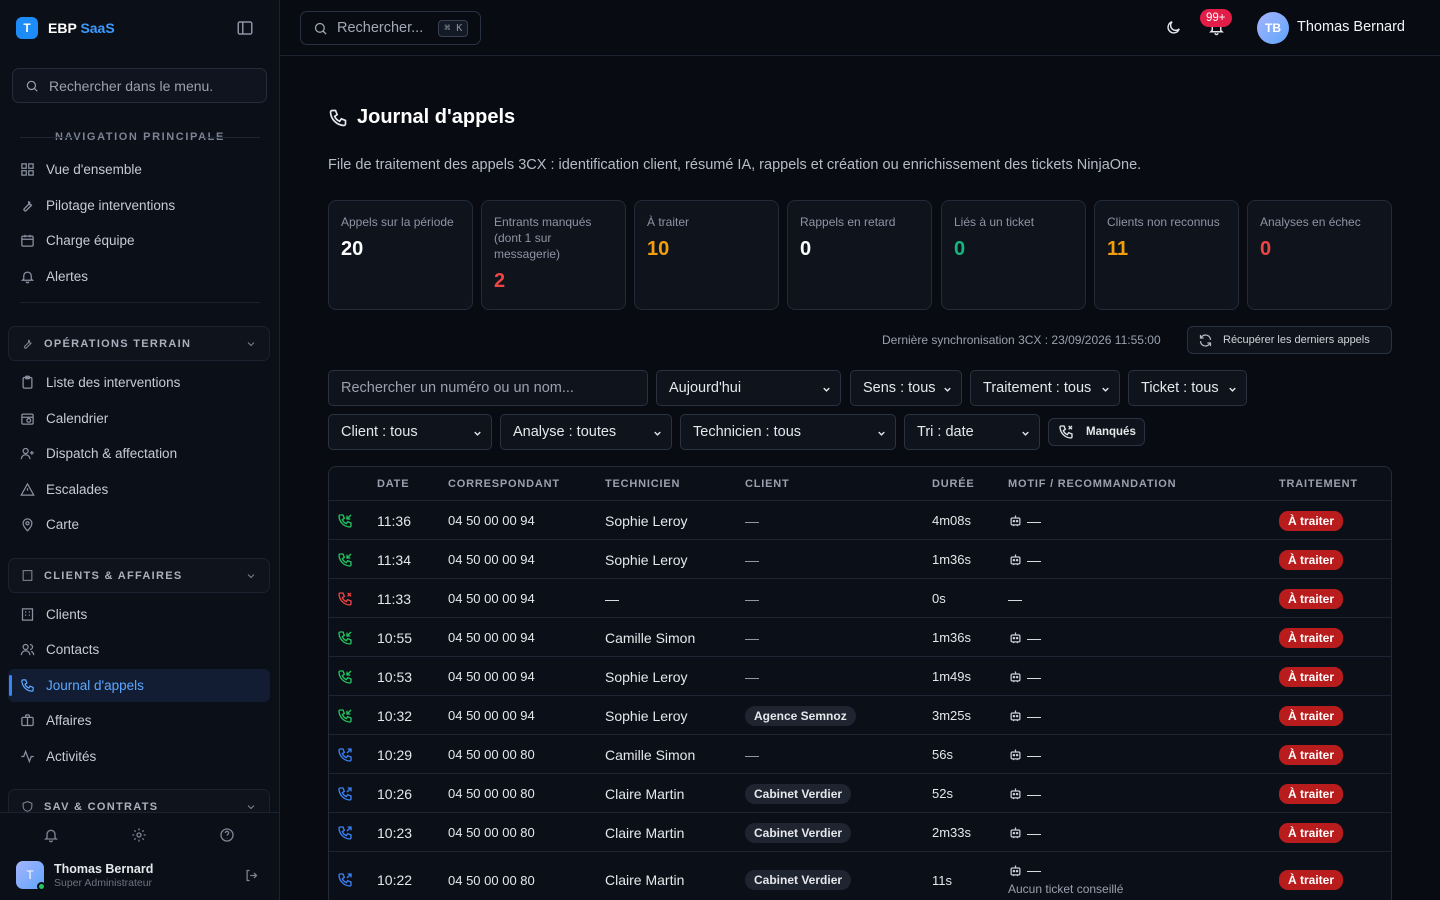 The height and width of the screenshot is (900, 1440). I want to click on wrench-icon, so click(27, 344).